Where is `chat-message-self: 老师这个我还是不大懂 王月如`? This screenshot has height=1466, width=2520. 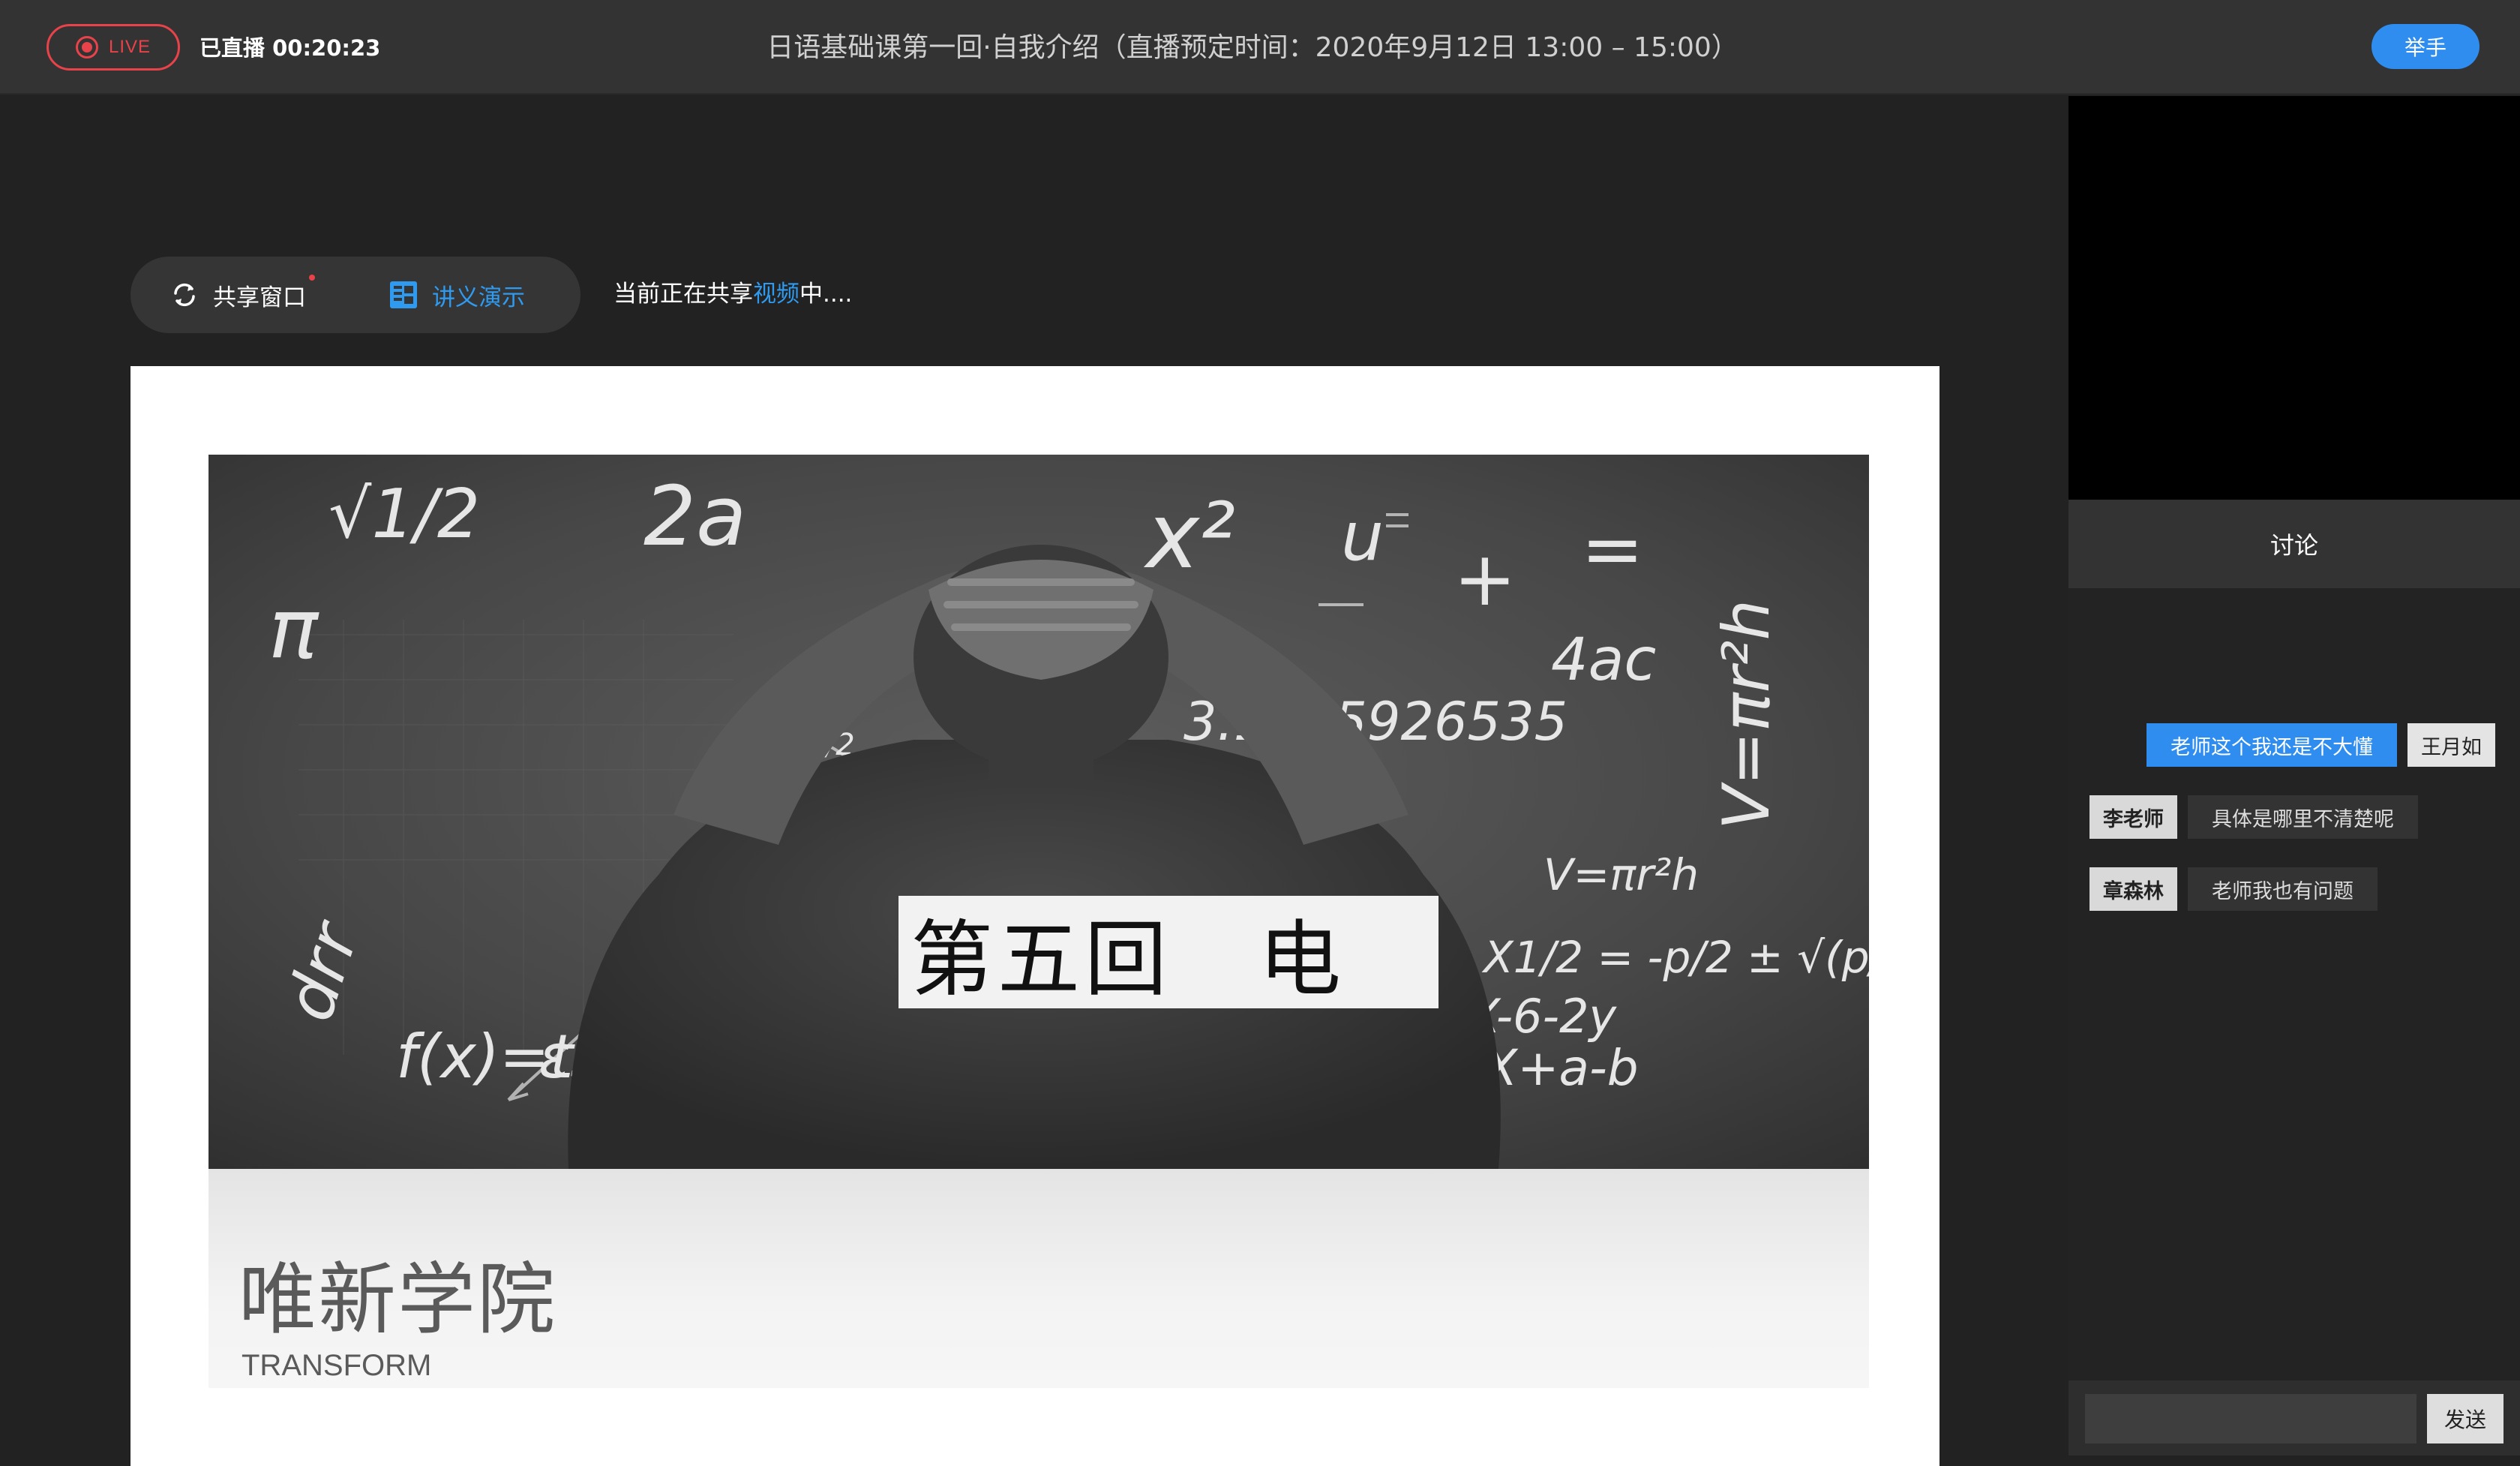 chat-message-self: 老师这个我还是不大懂 王月如 is located at coordinates (2320, 745).